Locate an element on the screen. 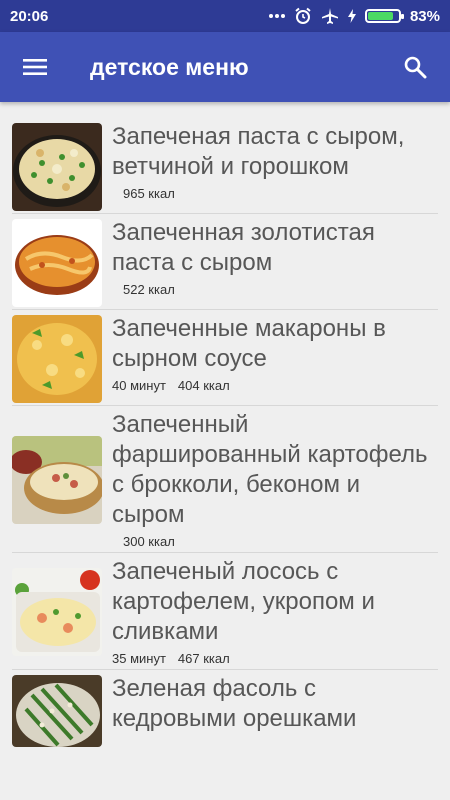 Image resolution: width=450 pixels, height=800 pixels. recipe-meta: 35 минут 467 ккал is located at coordinates (275, 658).